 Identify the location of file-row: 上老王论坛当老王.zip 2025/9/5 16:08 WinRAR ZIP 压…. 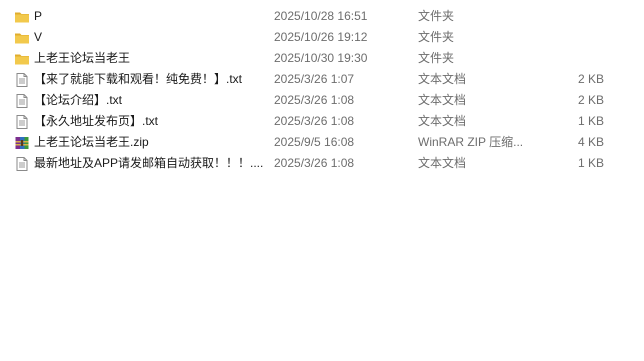
(322, 142).